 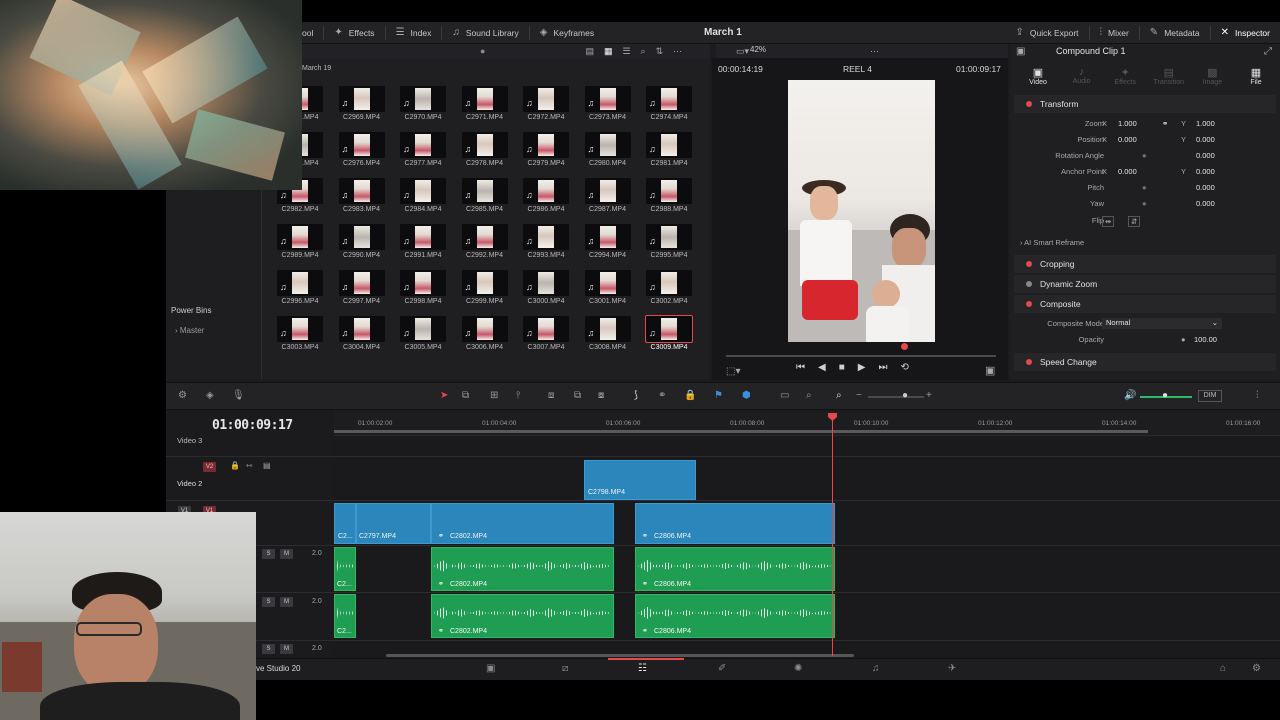 I want to click on v2-destination-button: V2, so click(x=209, y=467).